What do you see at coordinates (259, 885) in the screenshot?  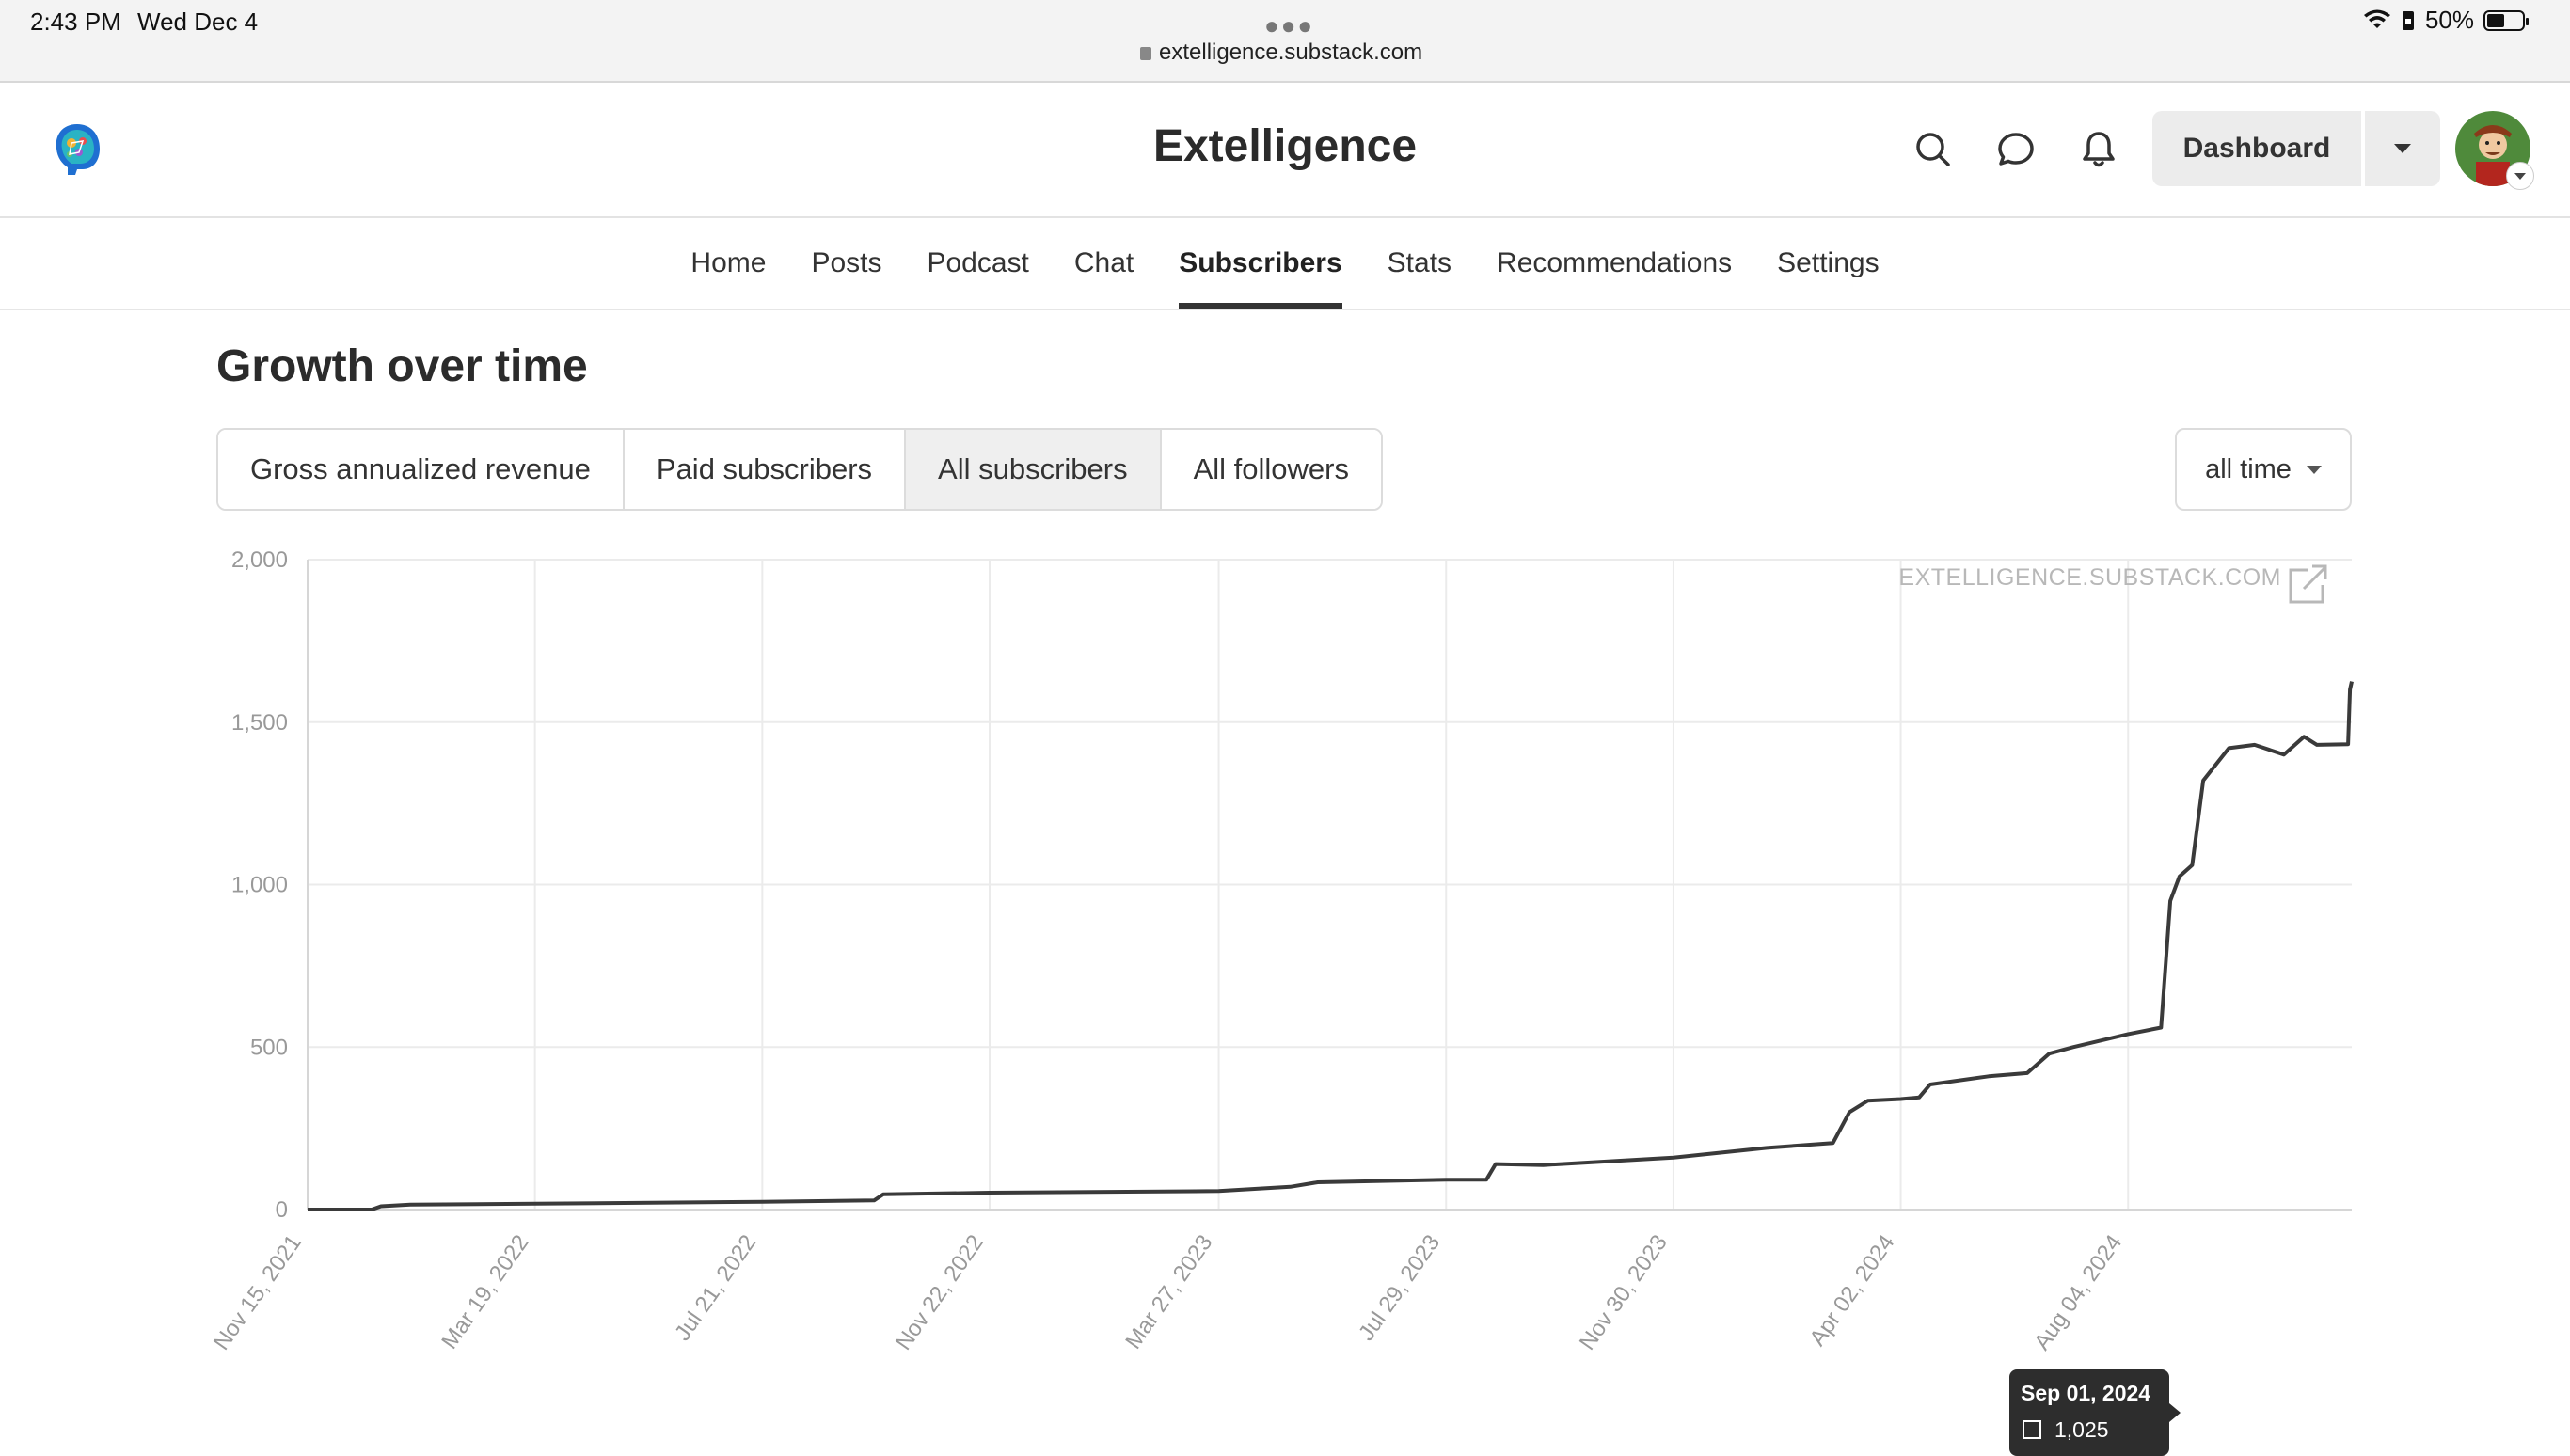 I see `y-tick-label: 1,000` at bounding box center [259, 885].